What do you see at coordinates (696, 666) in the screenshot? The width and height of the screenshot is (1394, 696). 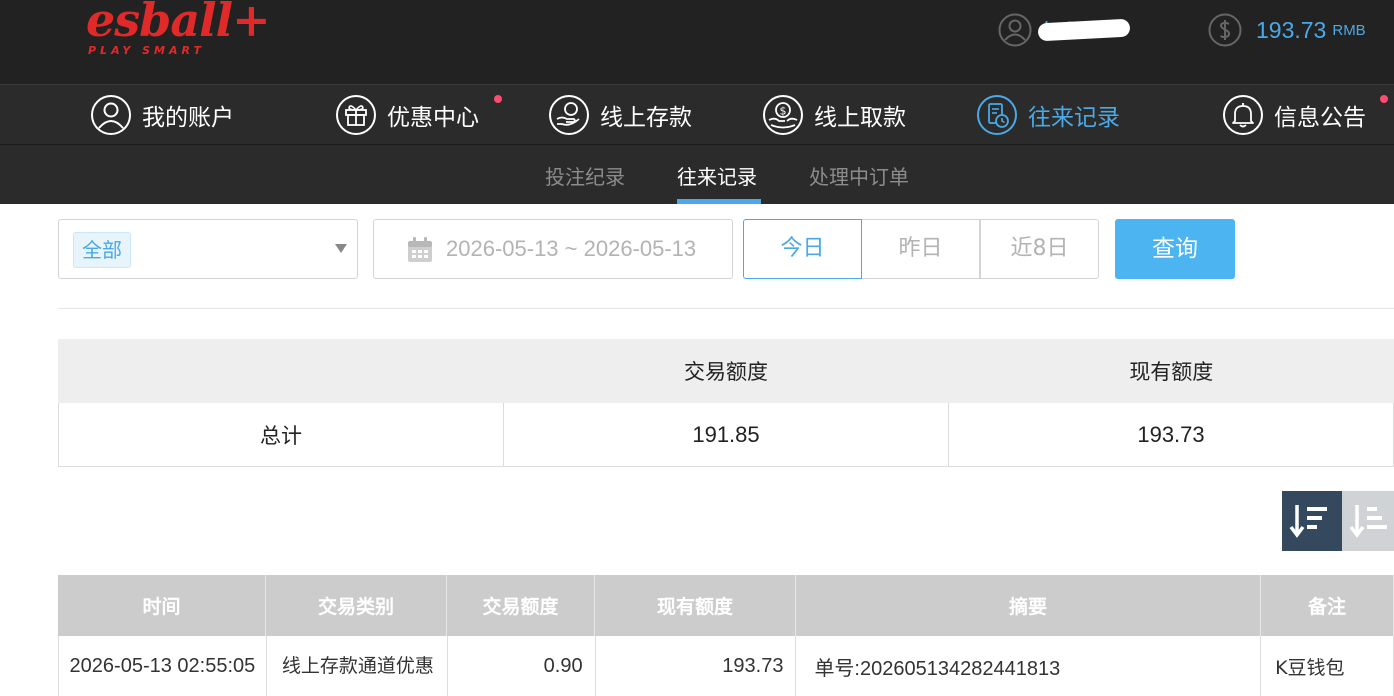 I see `cell-balance: 193.73` at bounding box center [696, 666].